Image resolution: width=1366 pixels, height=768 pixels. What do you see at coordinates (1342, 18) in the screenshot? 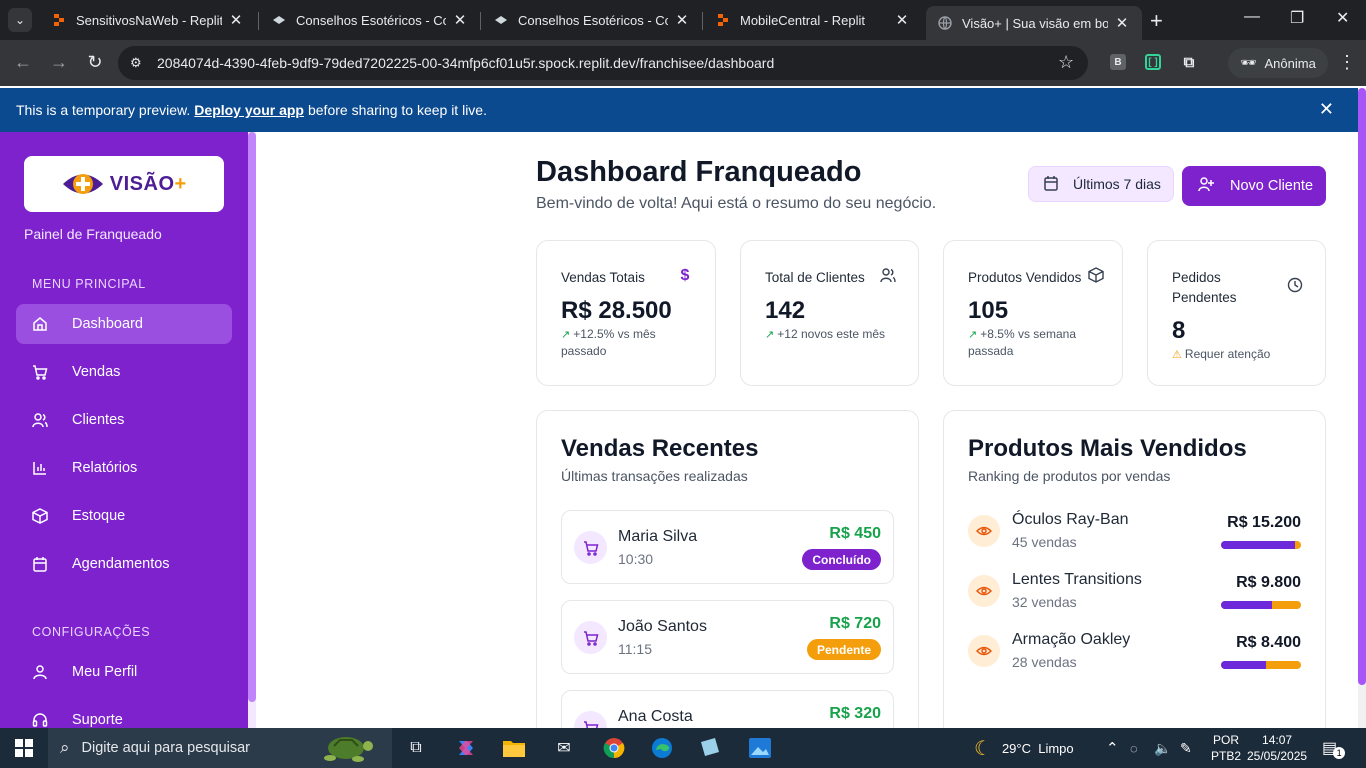
I see `close-window-icon: ✕` at bounding box center [1342, 18].